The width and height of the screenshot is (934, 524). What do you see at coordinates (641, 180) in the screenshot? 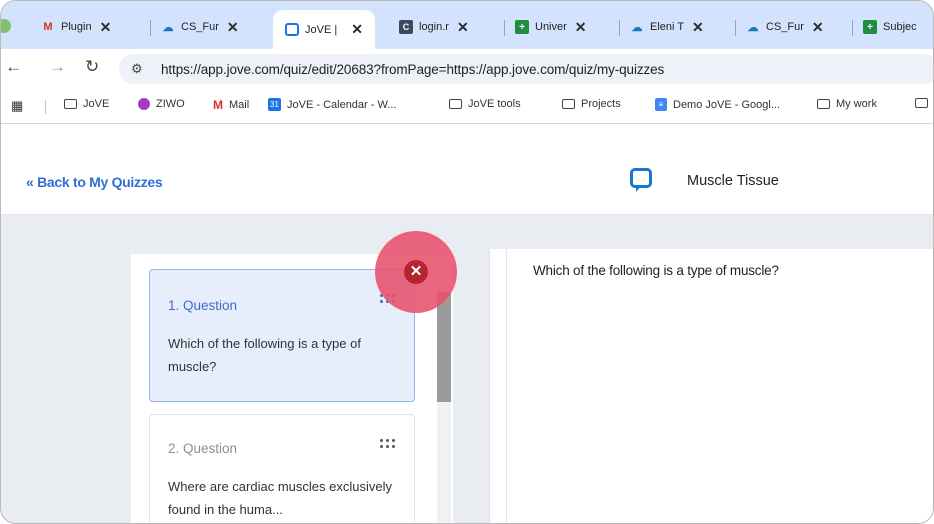
I see `chat-bubble-icon` at bounding box center [641, 180].